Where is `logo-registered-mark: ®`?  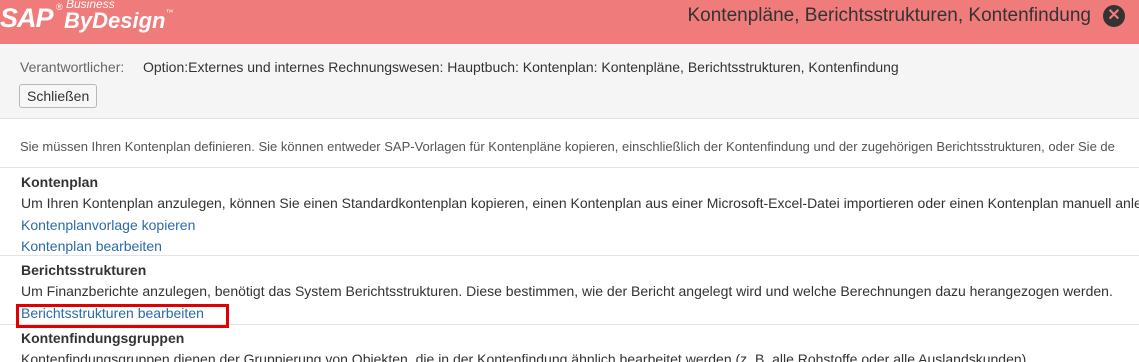 logo-registered-mark: ® is located at coordinates (59, 7).